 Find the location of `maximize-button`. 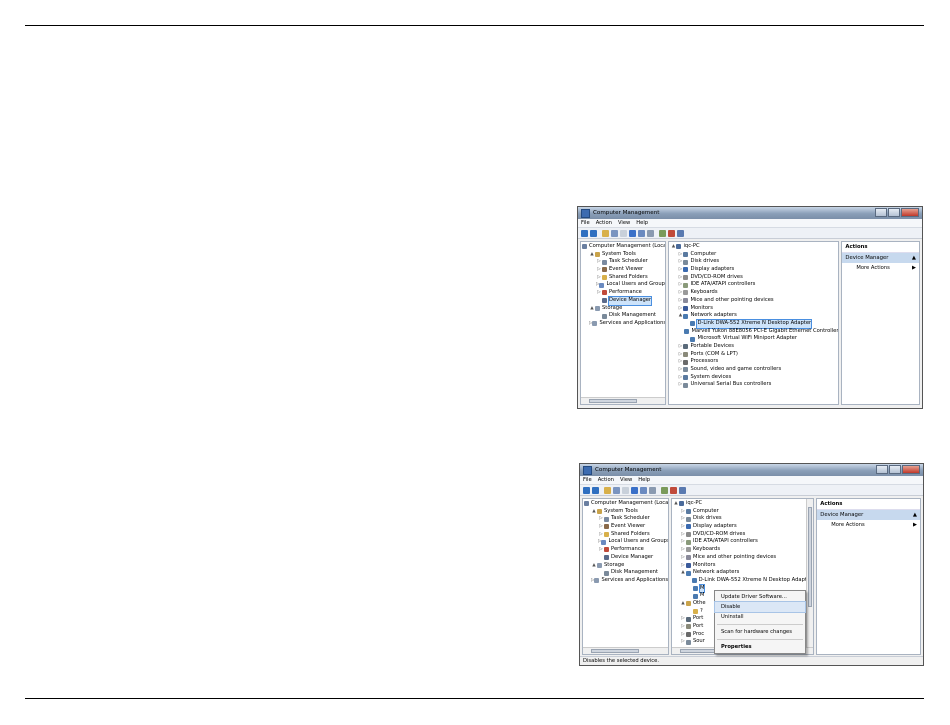

maximize-button is located at coordinates (895, 469).